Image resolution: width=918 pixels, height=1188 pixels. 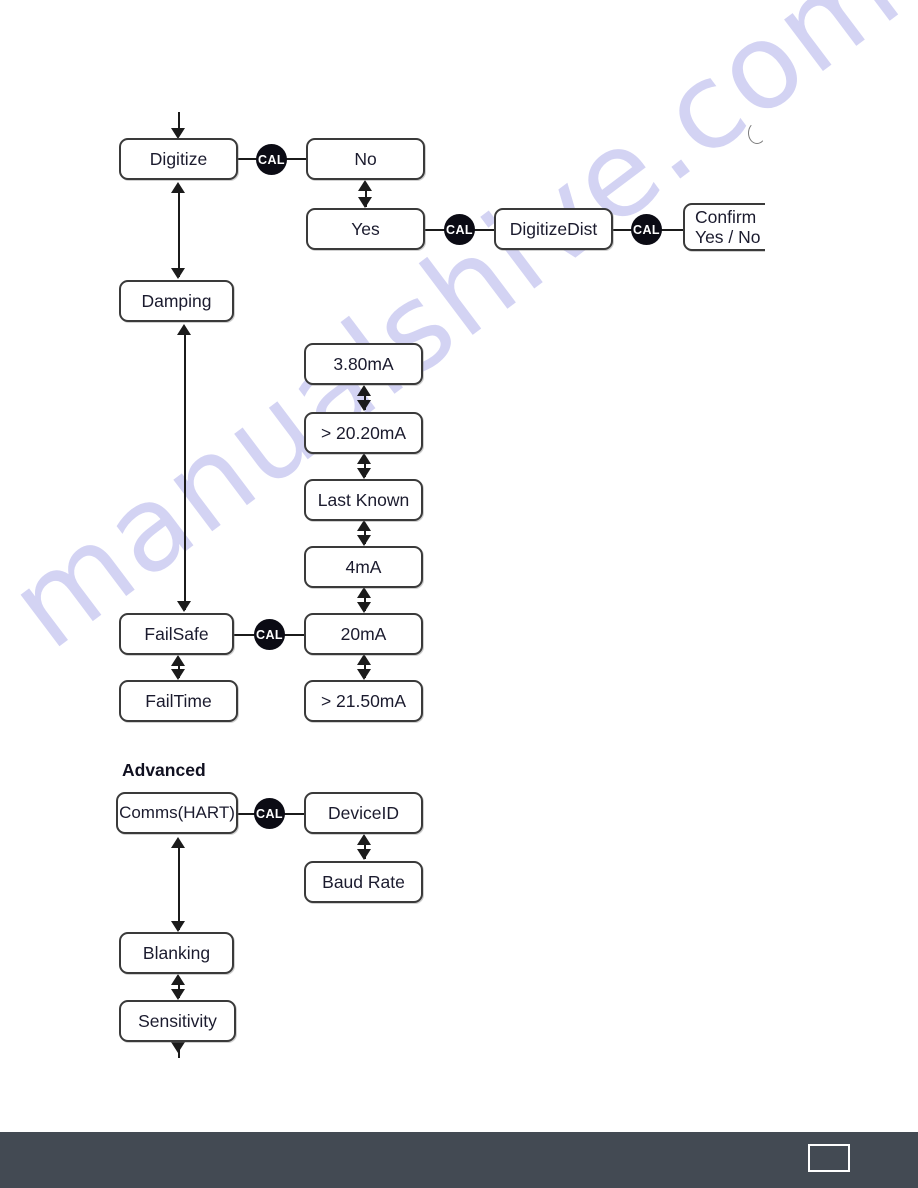 I want to click on connector-damping-failsafe-line, so click(x=185, y=468).